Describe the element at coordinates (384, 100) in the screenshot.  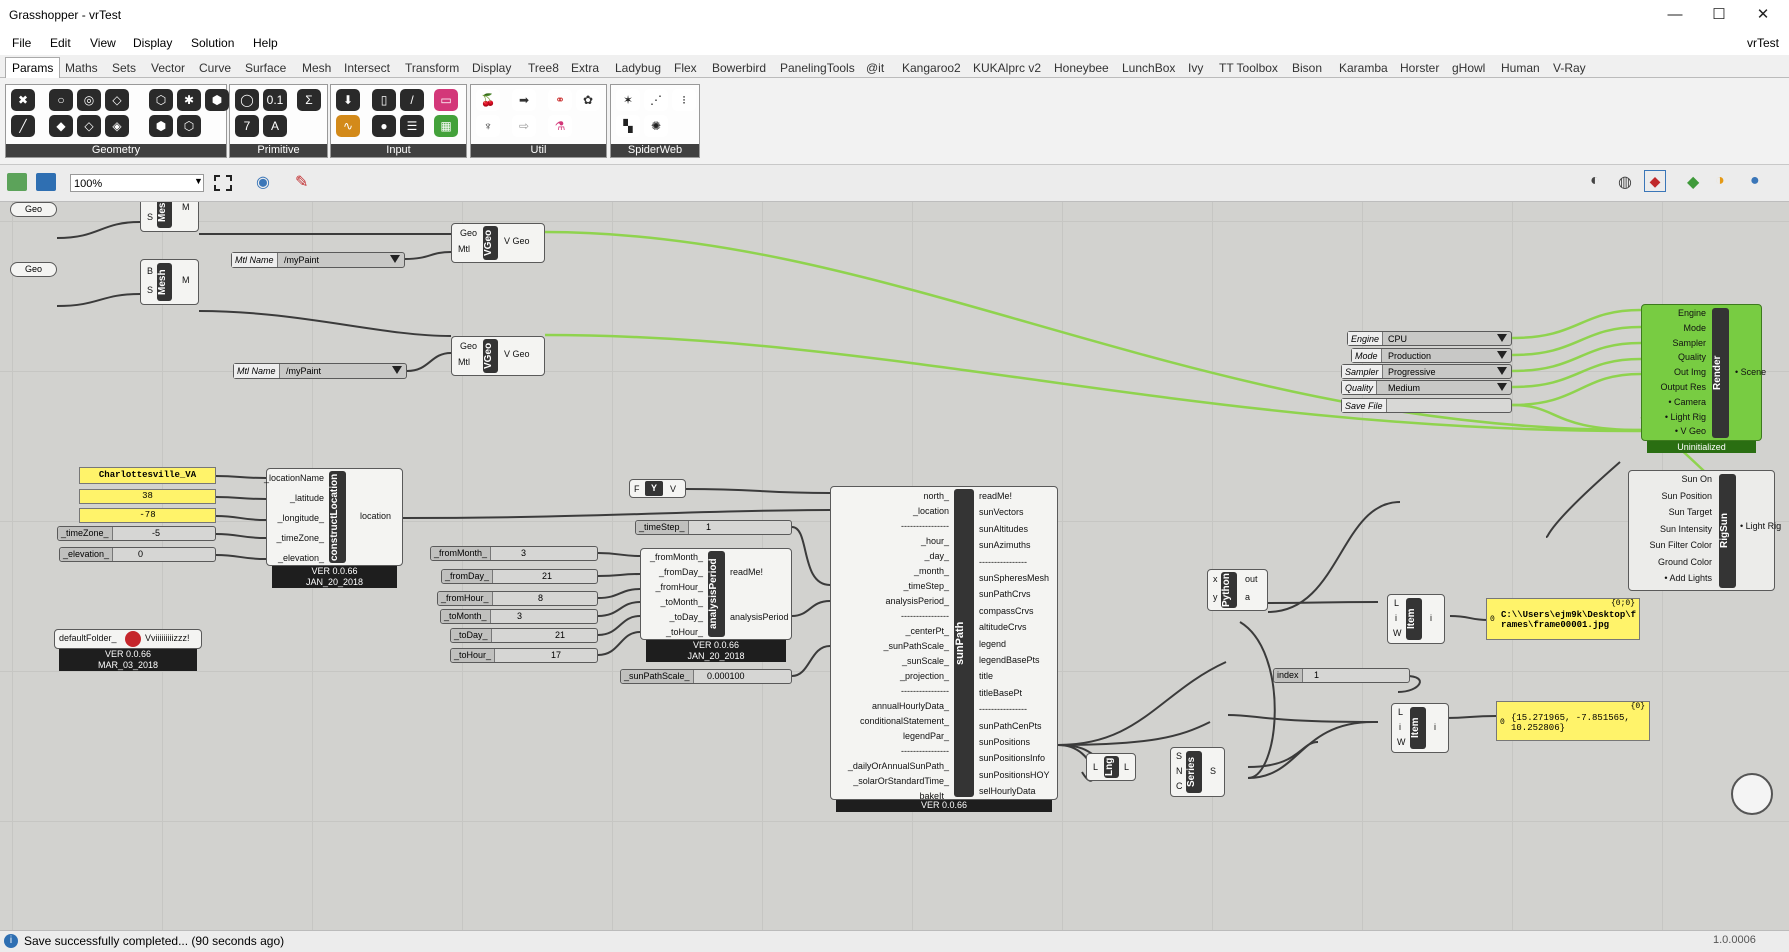
I see `file-path-icon: ▯` at that location.